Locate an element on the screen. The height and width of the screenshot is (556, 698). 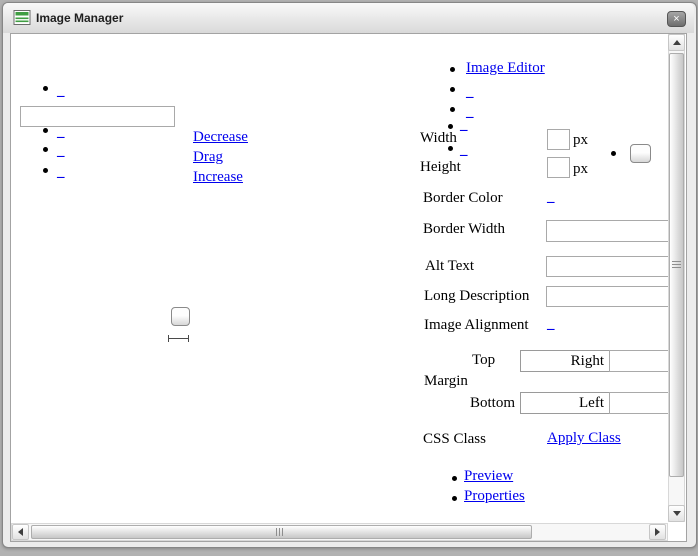
margin-left-input is located at coordinates (639, 403).